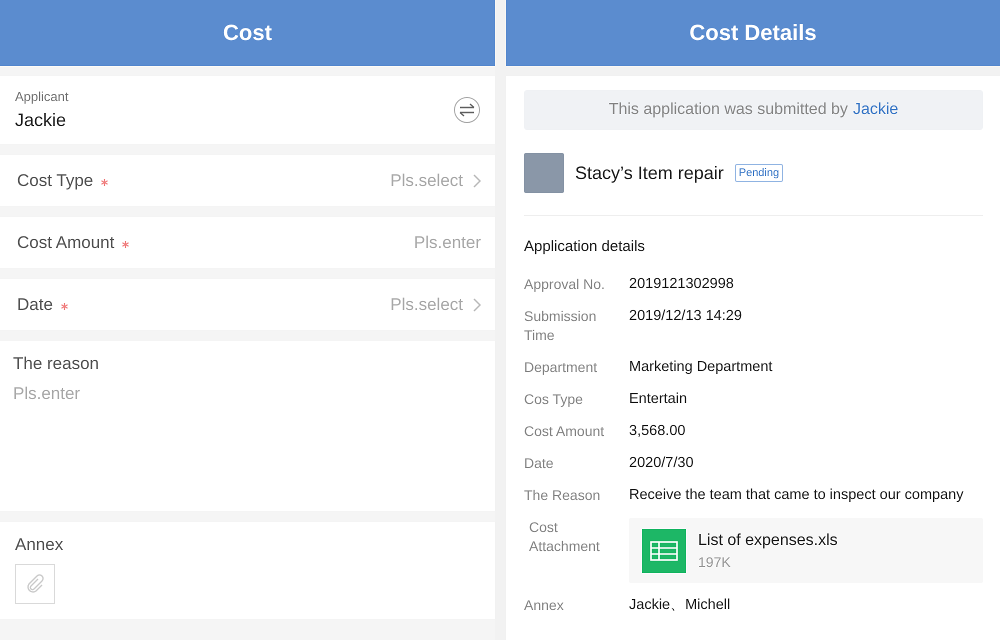 This screenshot has width=1000, height=640. What do you see at coordinates (35, 584) in the screenshot?
I see `paperclip-icon` at bounding box center [35, 584].